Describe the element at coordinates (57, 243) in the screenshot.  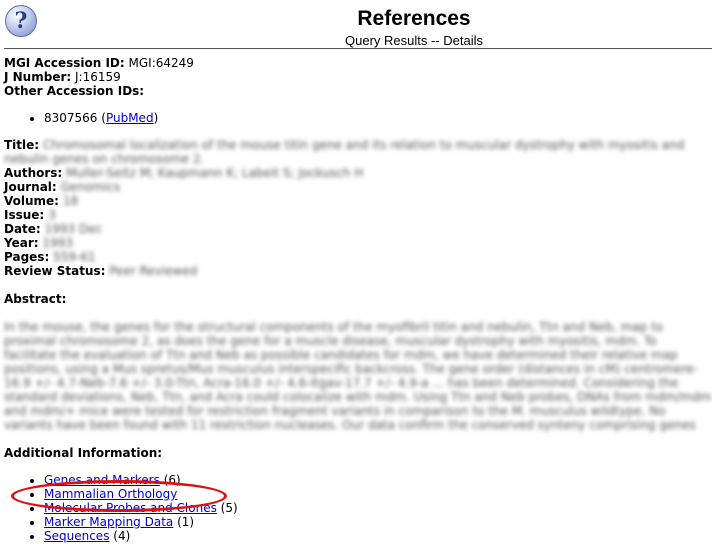
I see `year-value: 1993` at that location.